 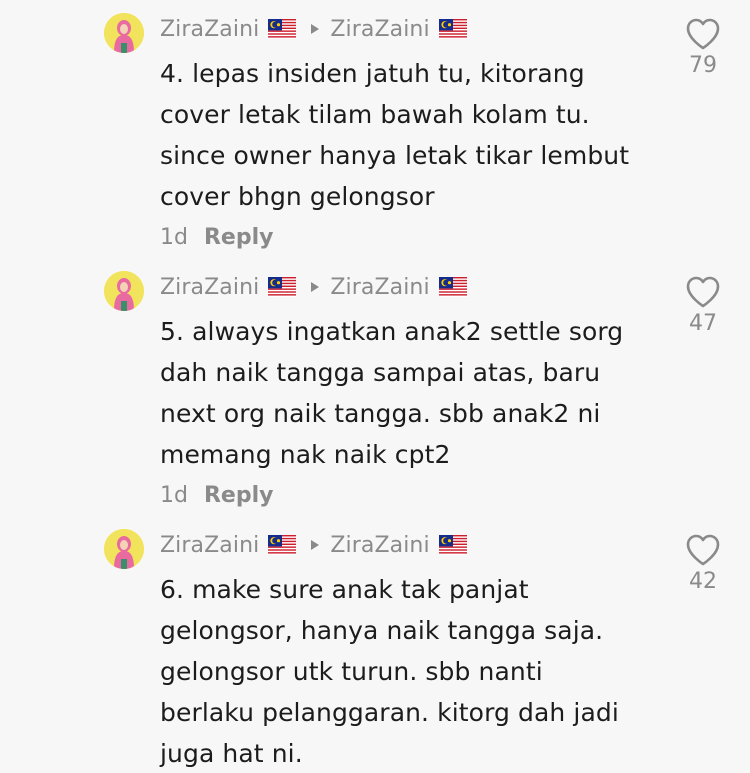 I want to click on like-control: 42, so click(x=703, y=561).